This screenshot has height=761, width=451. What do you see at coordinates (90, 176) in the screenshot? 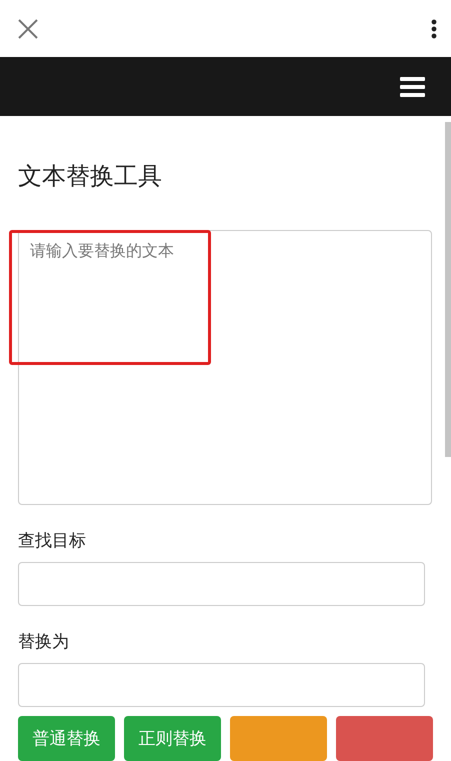
I see `page-title: 文本替换工具` at bounding box center [90, 176].